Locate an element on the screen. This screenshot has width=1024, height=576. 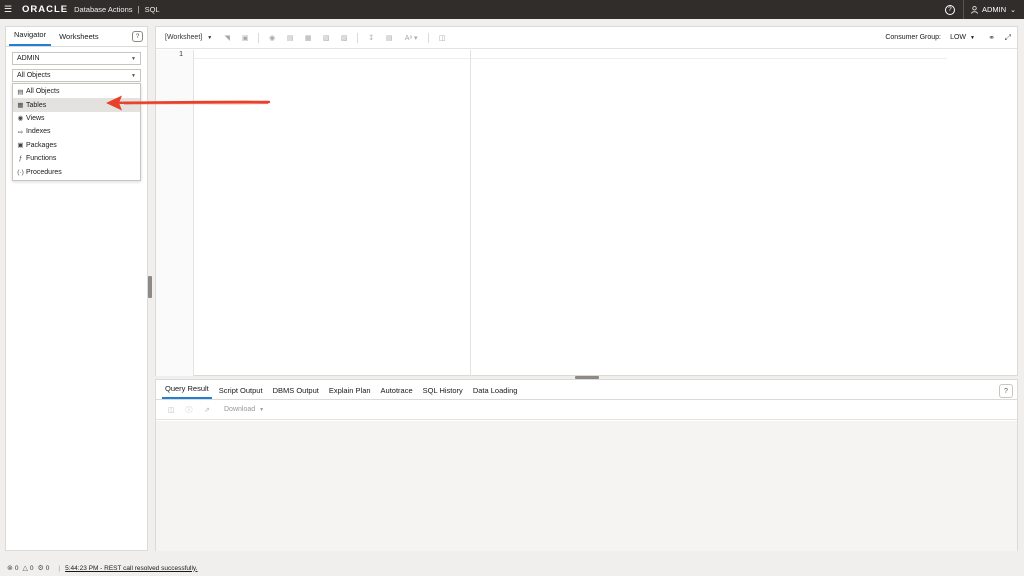
errors-status: ⊗ 0 is located at coordinates (13, 568).